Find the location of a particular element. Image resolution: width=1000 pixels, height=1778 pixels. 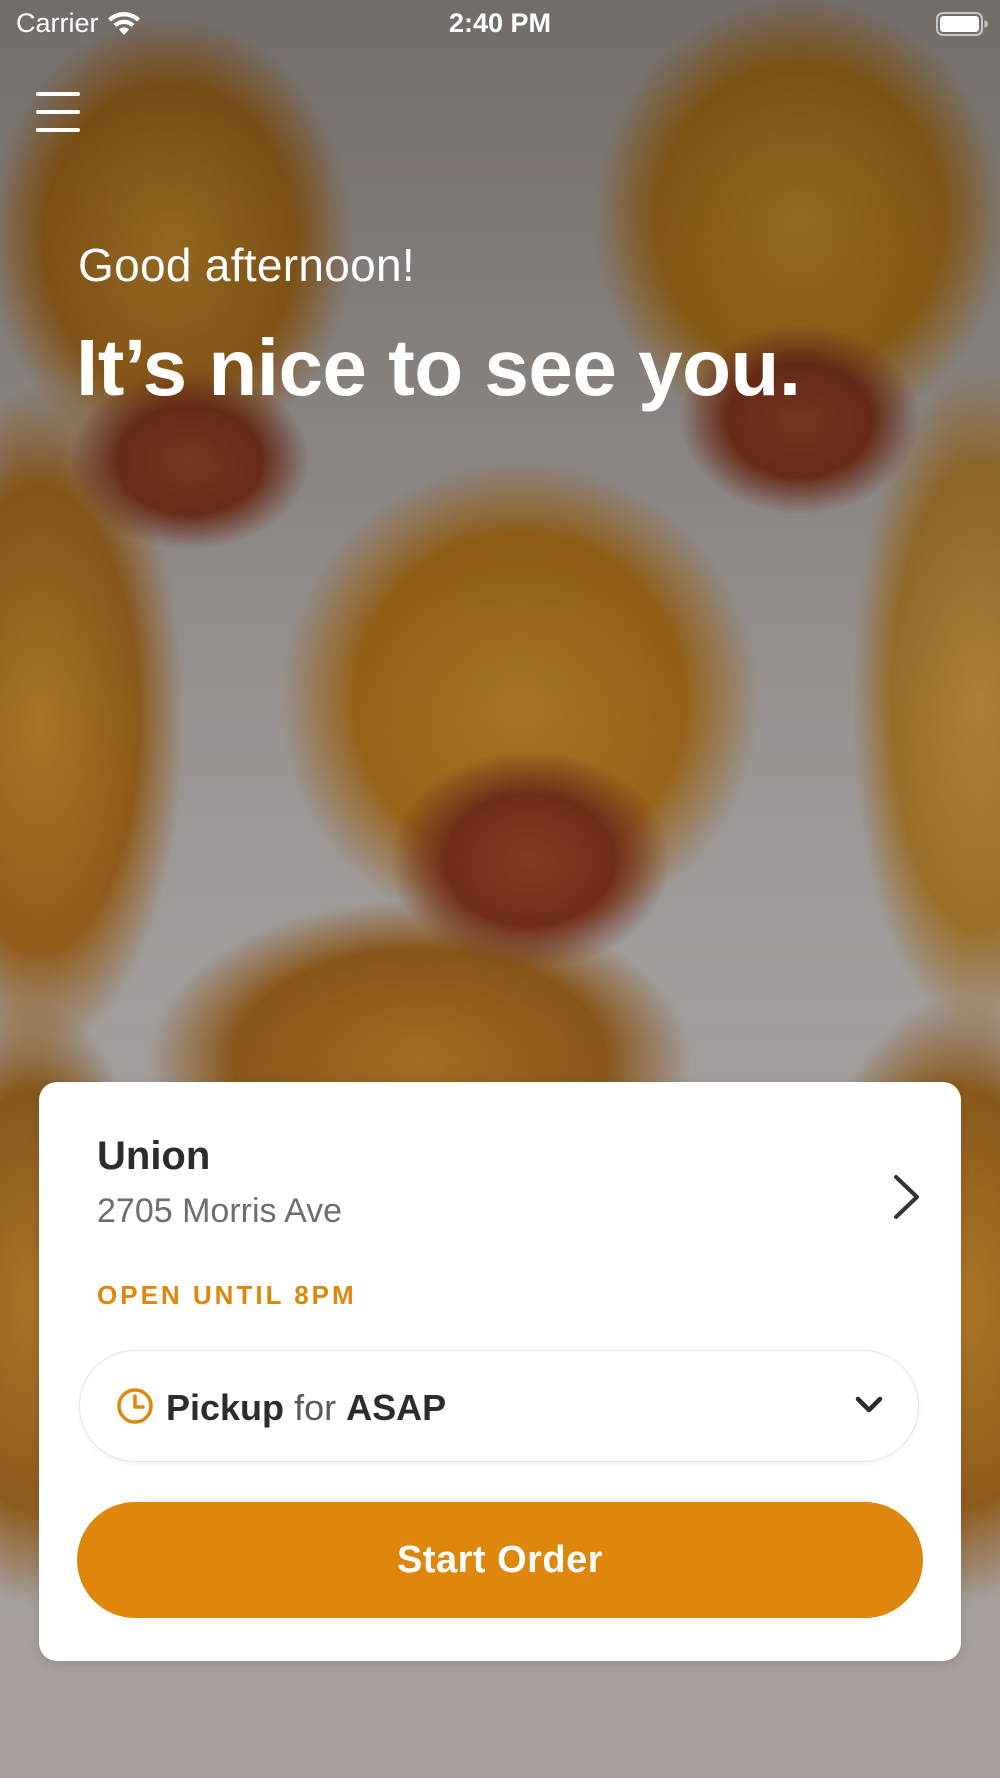

start-order-button: Start Order is located at coordinates (500, 1560).